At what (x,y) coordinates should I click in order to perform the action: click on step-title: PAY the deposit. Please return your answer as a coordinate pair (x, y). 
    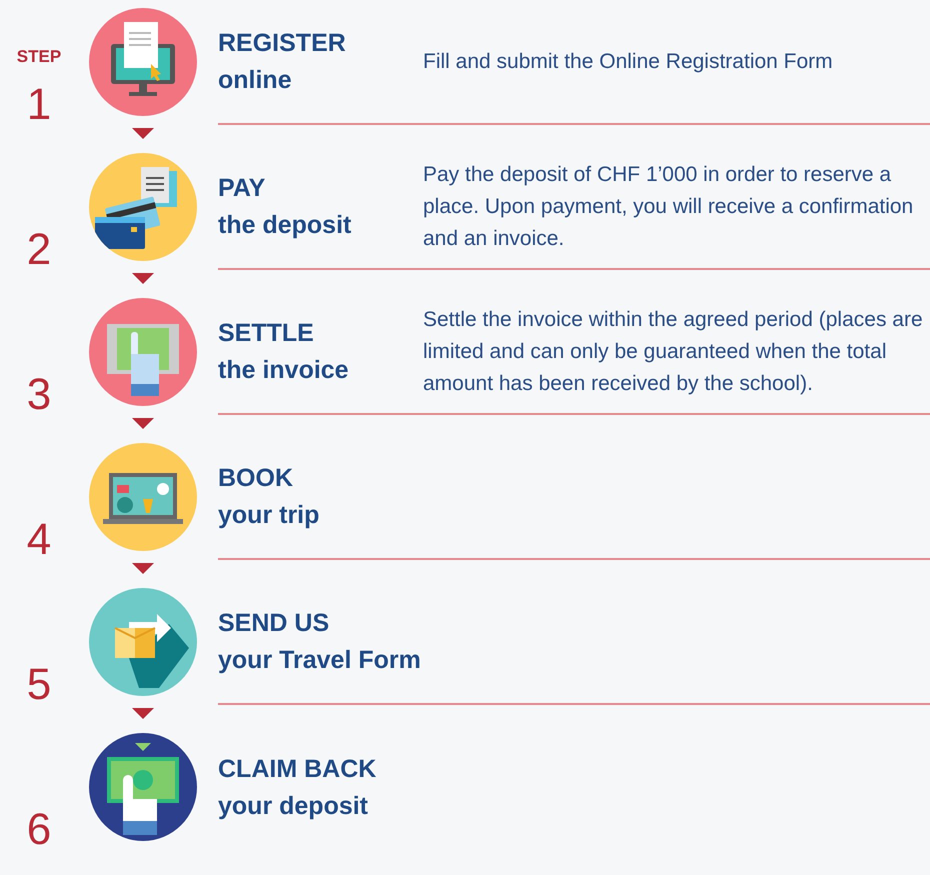
    Looking at the image, I should click on (285, 206).